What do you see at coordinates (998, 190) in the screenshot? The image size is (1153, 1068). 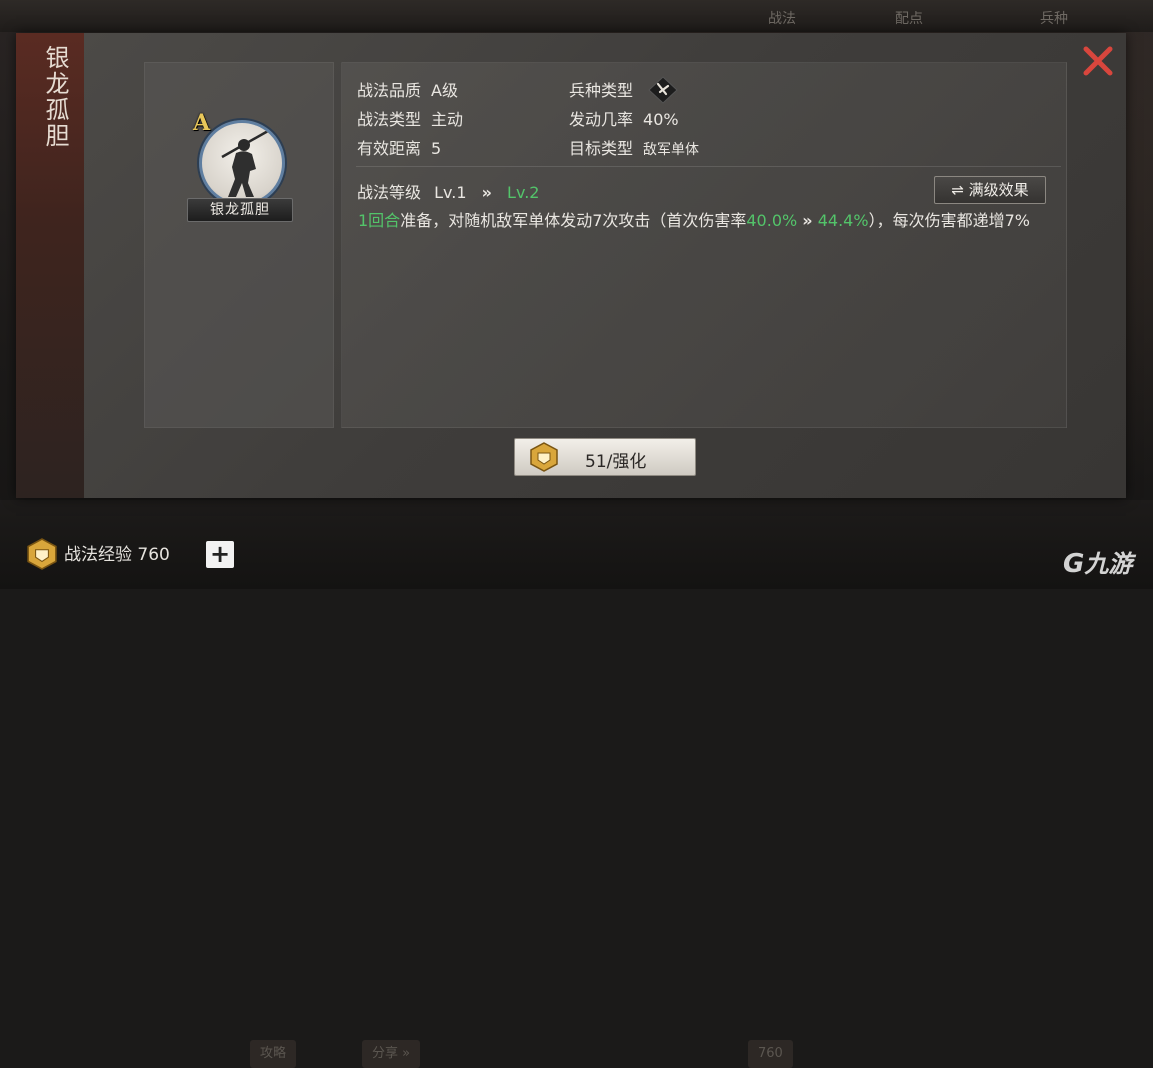 I see `full-level-effect-label: 满级效果` at bounding box center [998, 190].